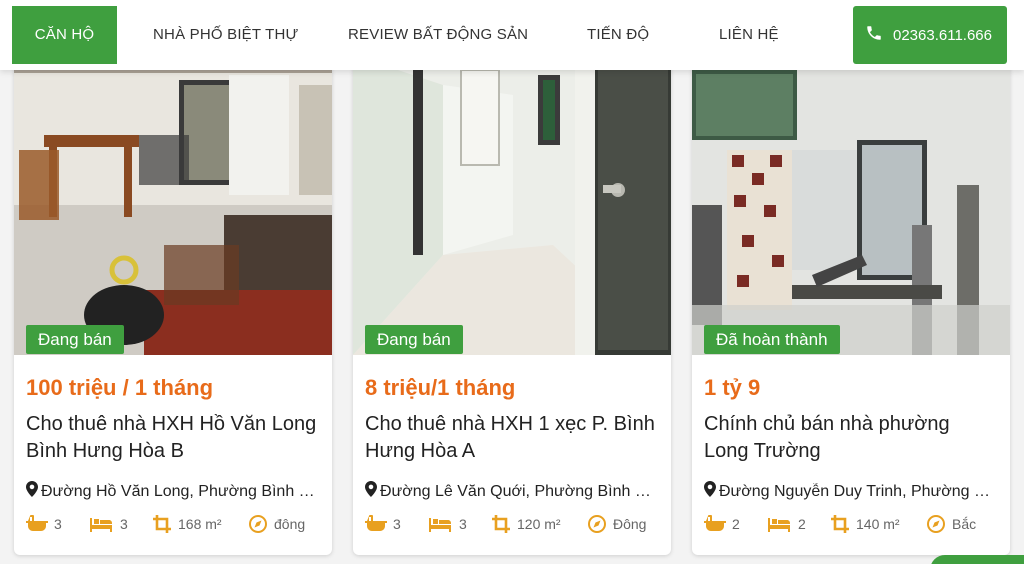 This screenshot has width=1024, height=564. I want to click on listing-features: 3 3 120 m² Đông, so click(514, 524).